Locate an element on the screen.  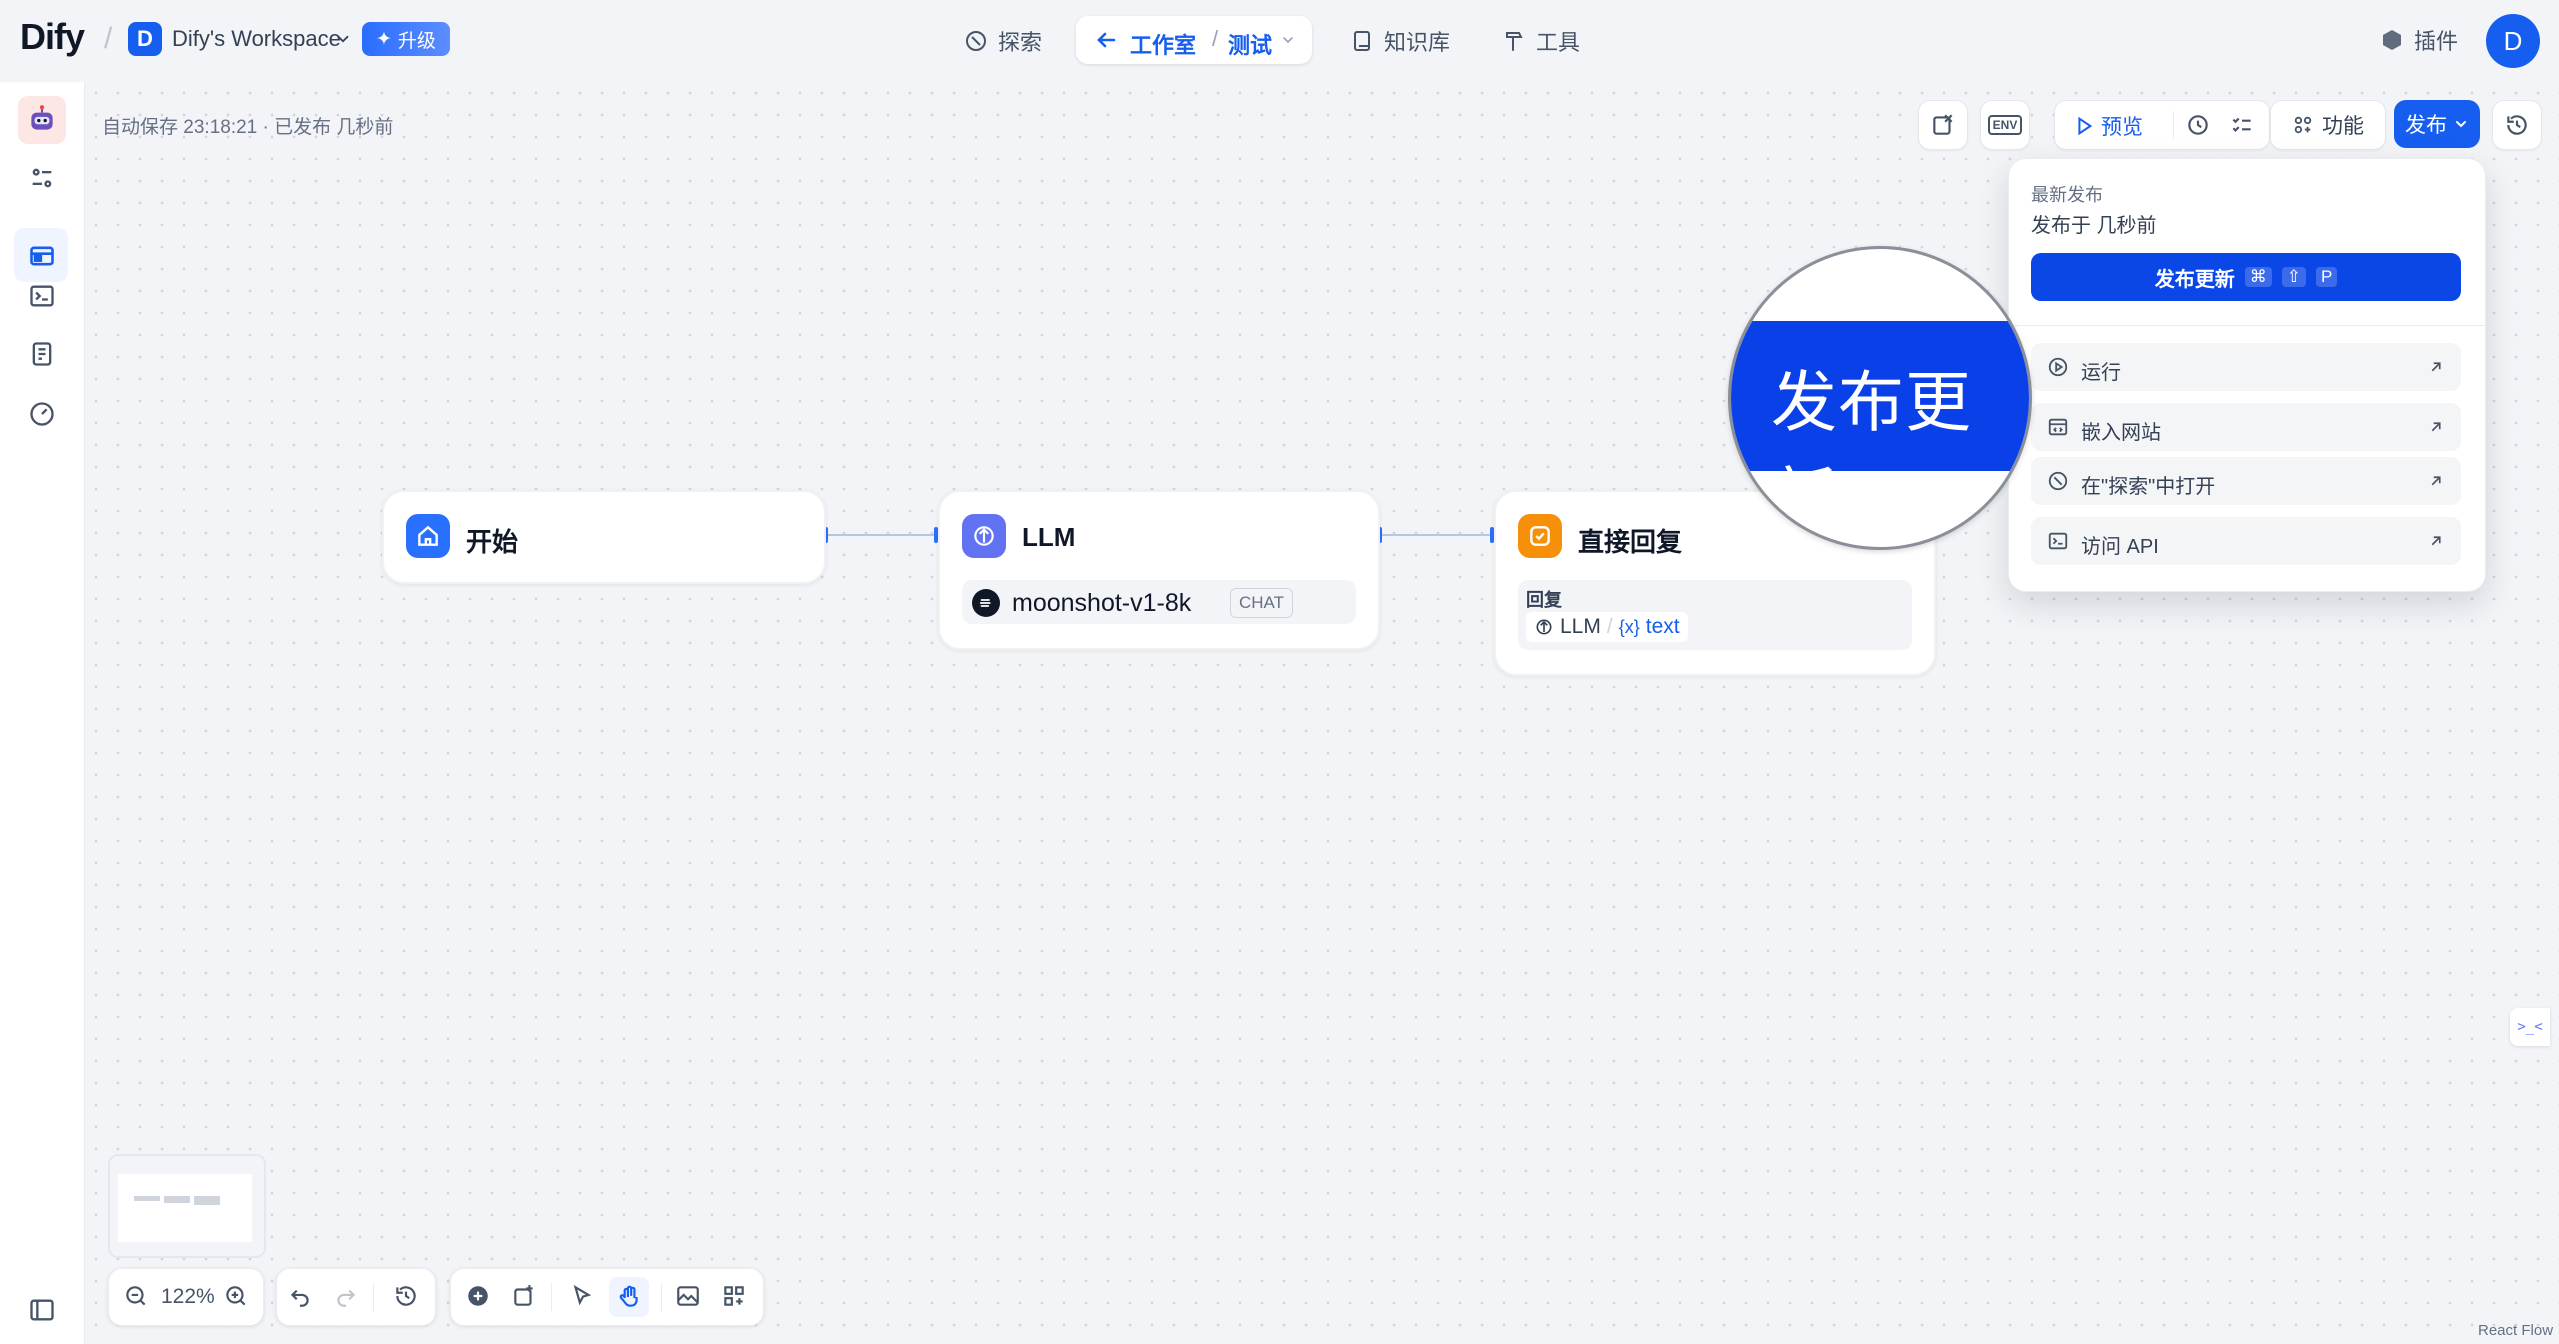
features-button: 功能 is located at coordinates (2328, 125).